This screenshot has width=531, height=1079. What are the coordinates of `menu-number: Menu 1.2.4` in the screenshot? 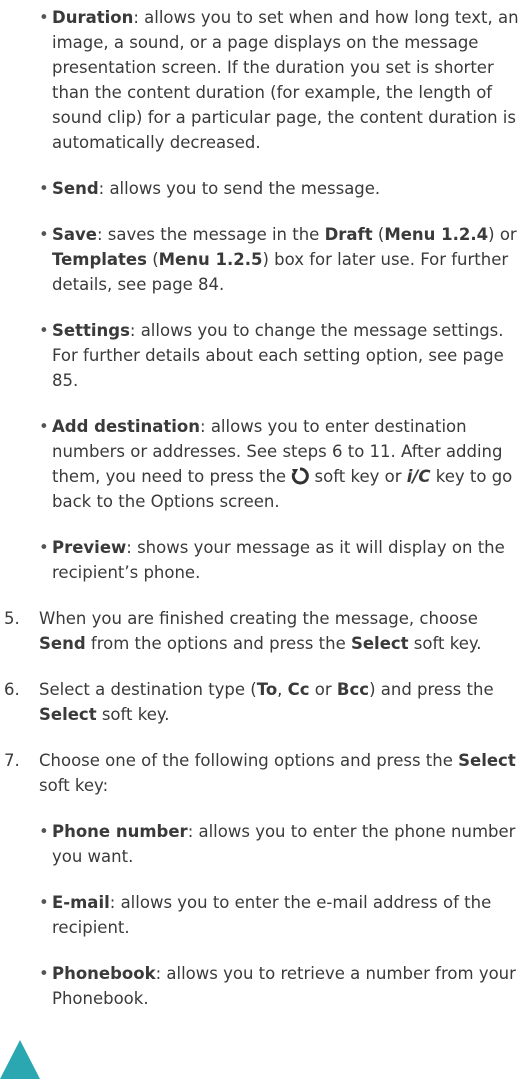 It's located at (436, 234).